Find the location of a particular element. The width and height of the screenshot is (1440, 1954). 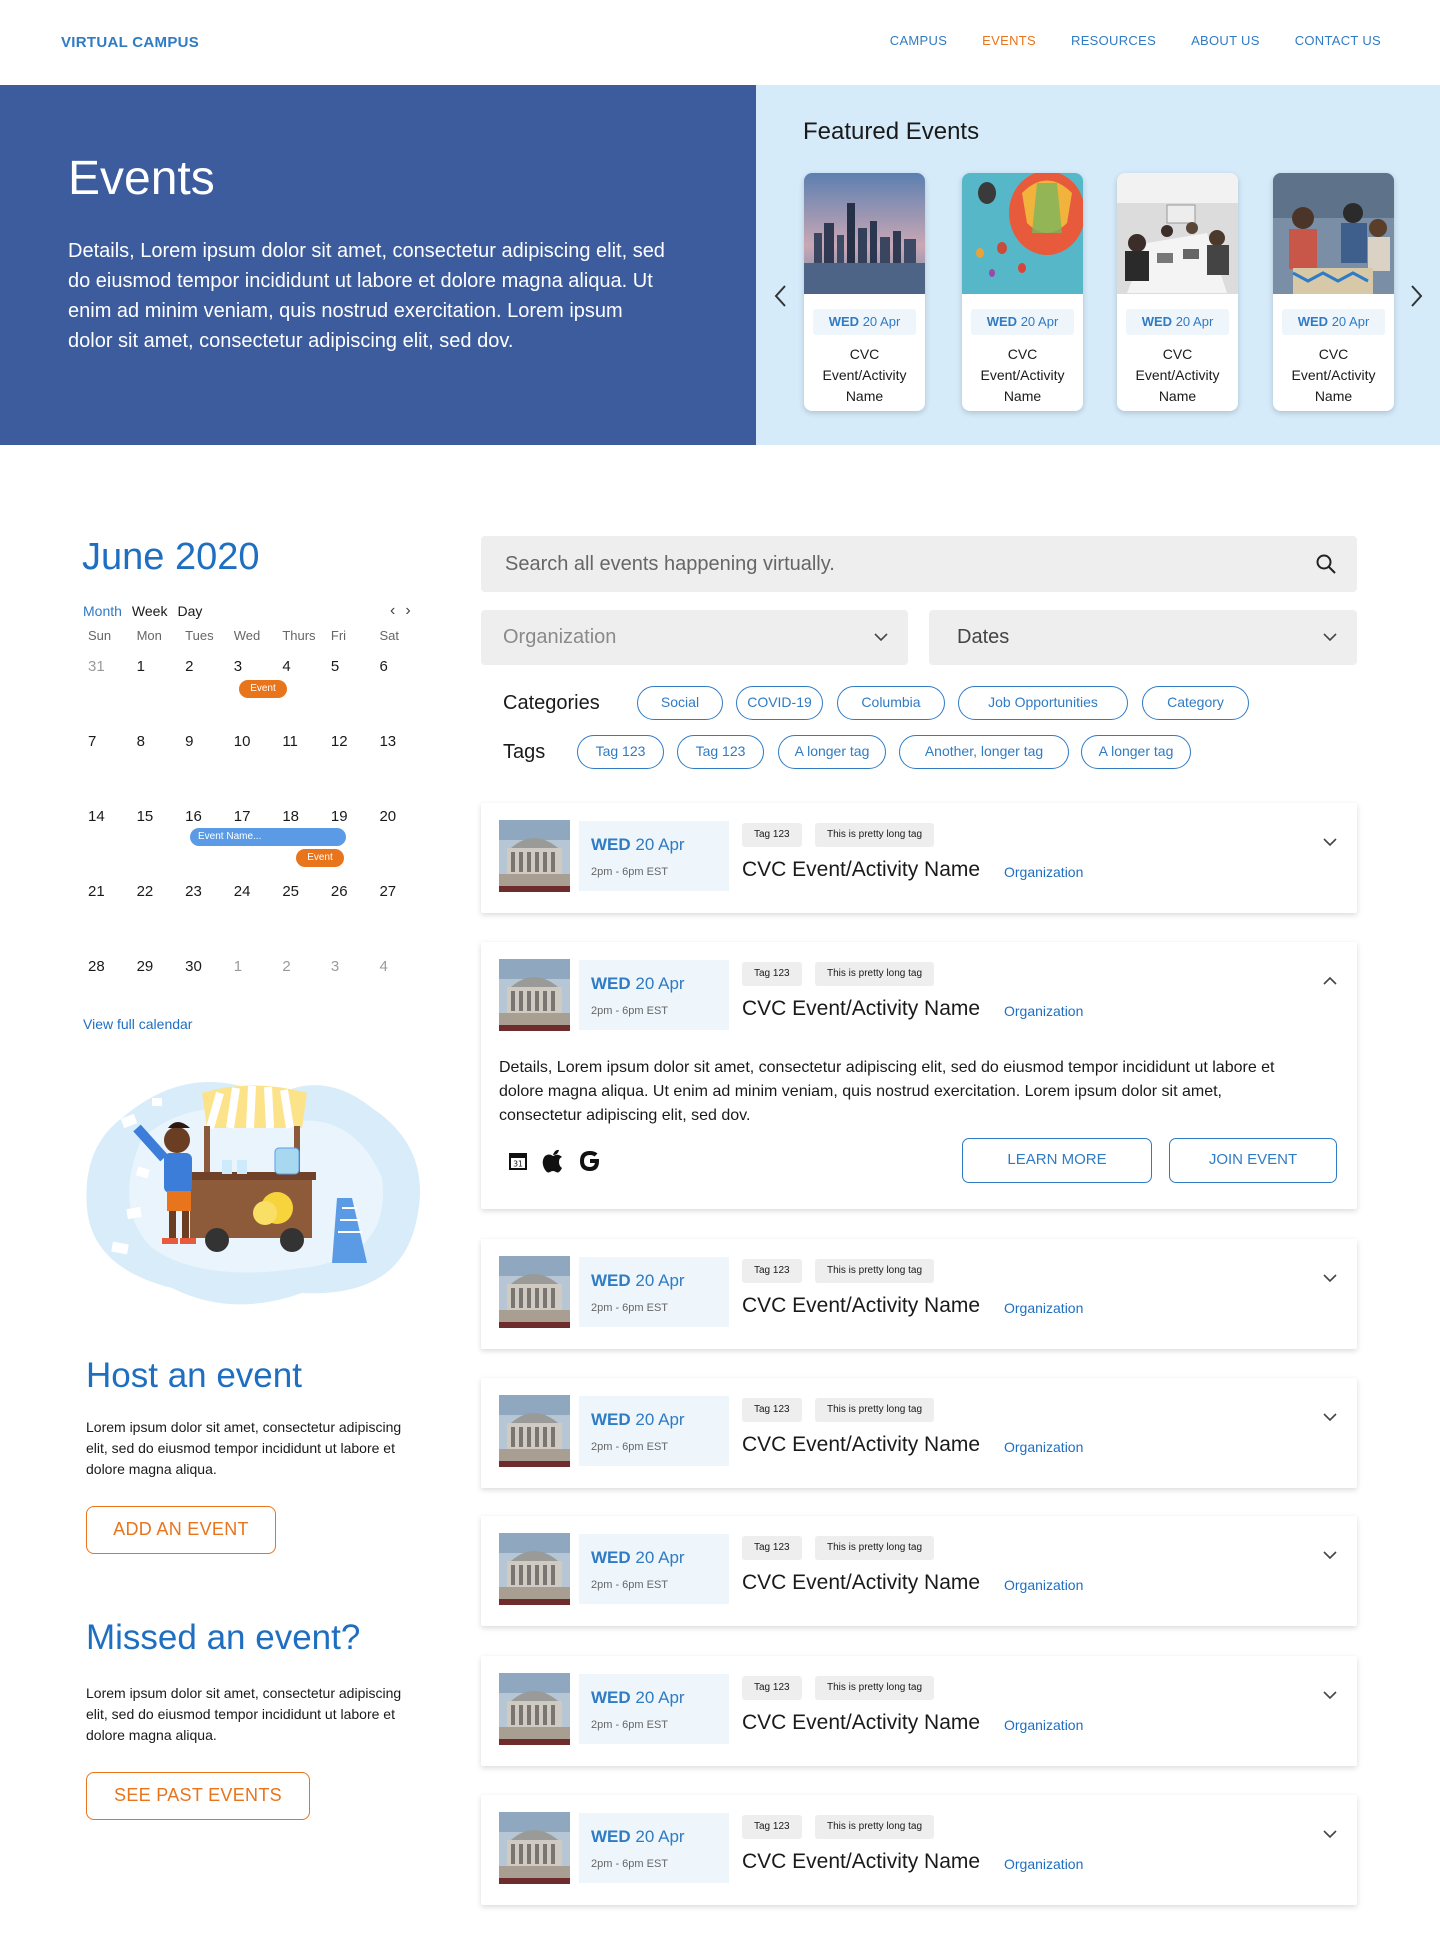

calendar-day: 4 is located at coordinates (397, 987).